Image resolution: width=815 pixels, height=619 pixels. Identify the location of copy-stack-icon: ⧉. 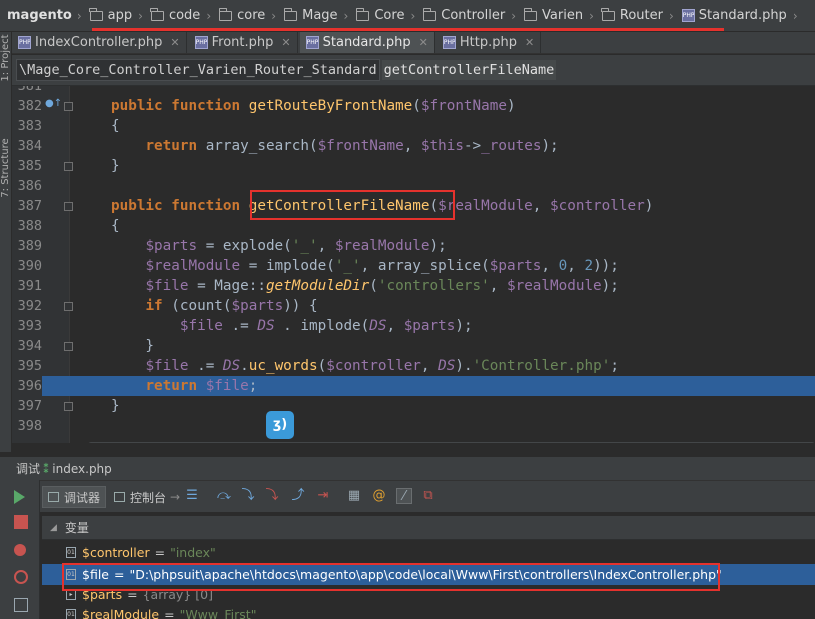
(428, 496).